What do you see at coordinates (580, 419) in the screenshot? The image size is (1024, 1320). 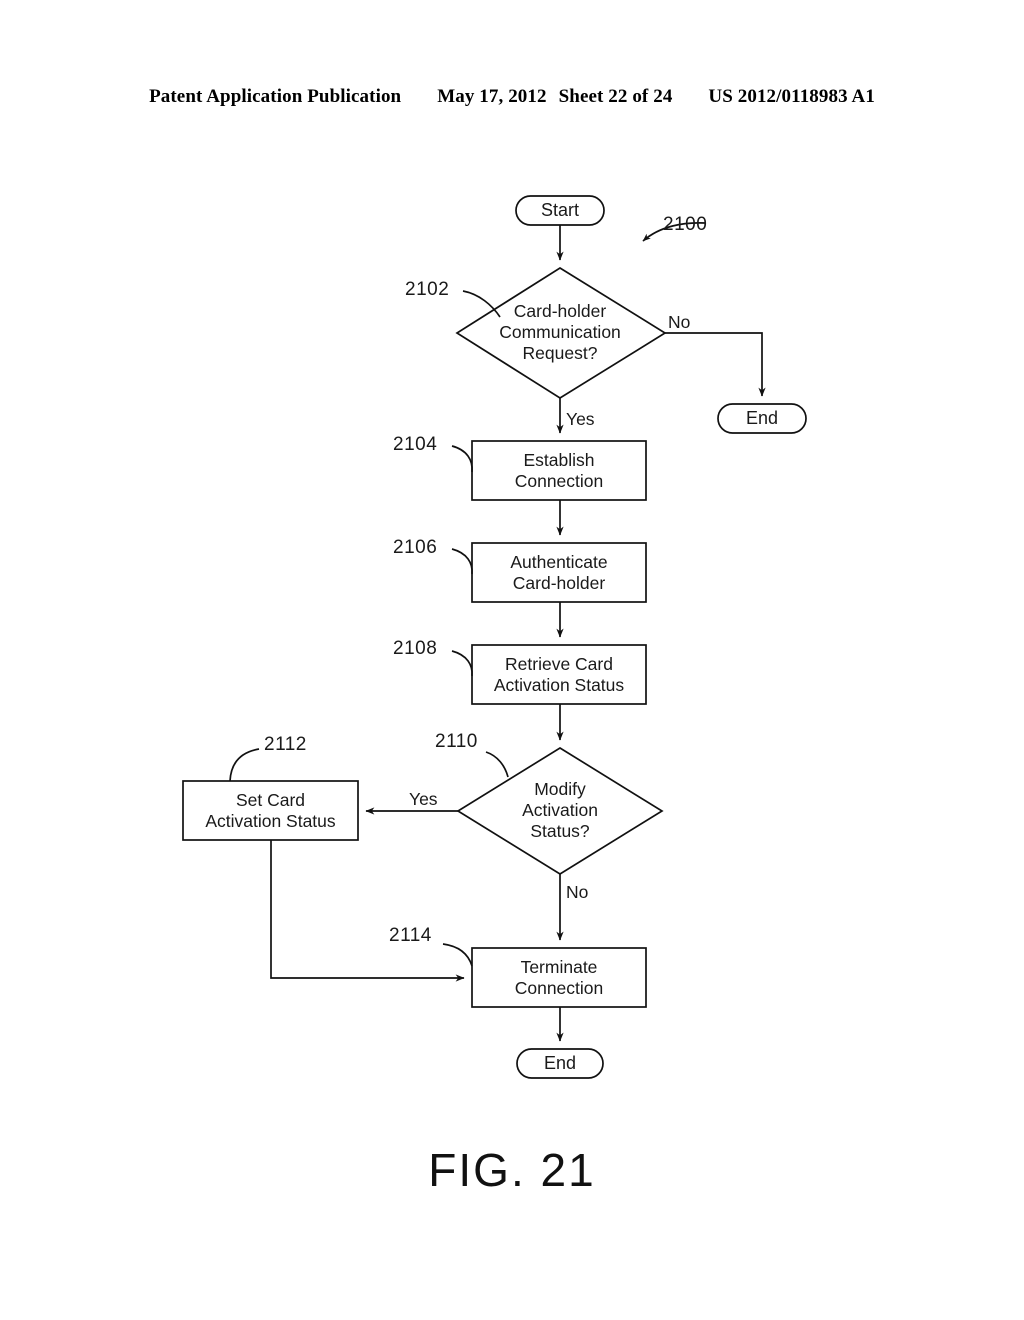 I see `edge-label-2102-yes: Yes` at bounding box center [580, 419].